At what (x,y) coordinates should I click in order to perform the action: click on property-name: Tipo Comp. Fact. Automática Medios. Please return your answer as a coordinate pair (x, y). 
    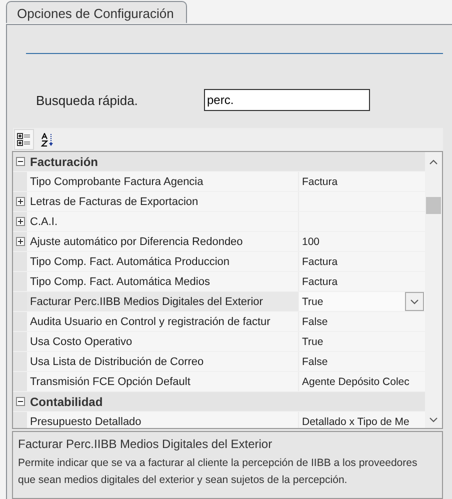
    Looking at the image, I should click on (163, 281).